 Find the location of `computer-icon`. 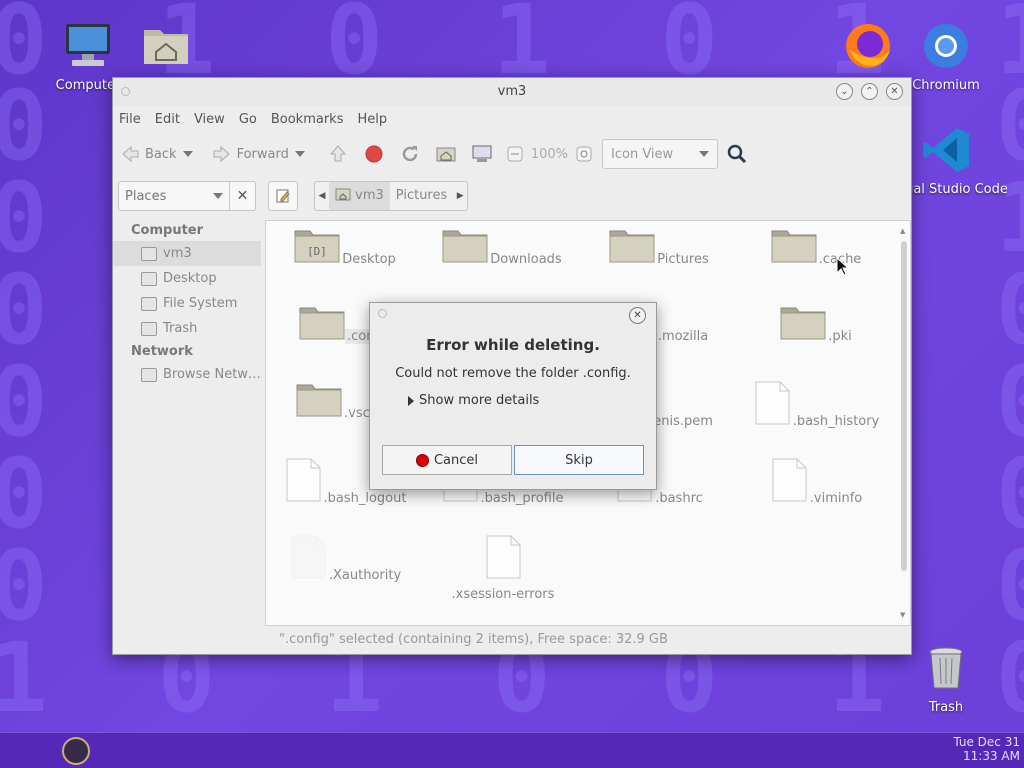

computer-icon is located at coordinates (482, 154).